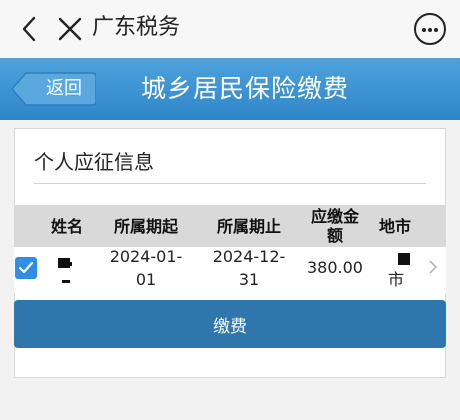  Describe the element at coordinates (248, 226) in the screenshot. I see `column-header-period-end: 所属期止` at that location.